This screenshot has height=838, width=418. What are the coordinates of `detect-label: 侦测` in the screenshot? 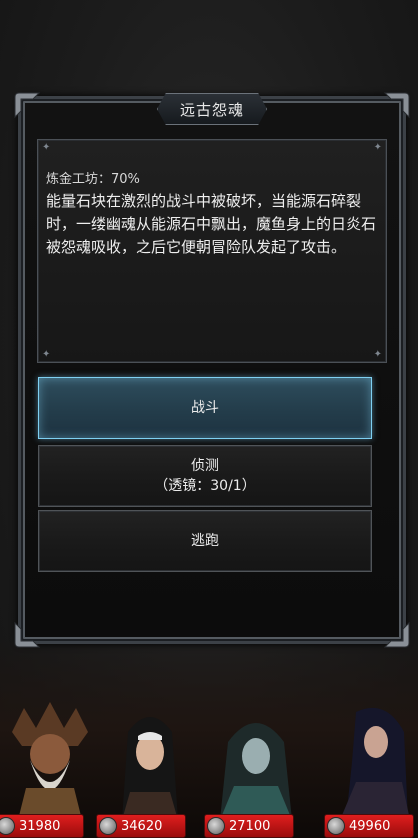 It's located at (205, 466).